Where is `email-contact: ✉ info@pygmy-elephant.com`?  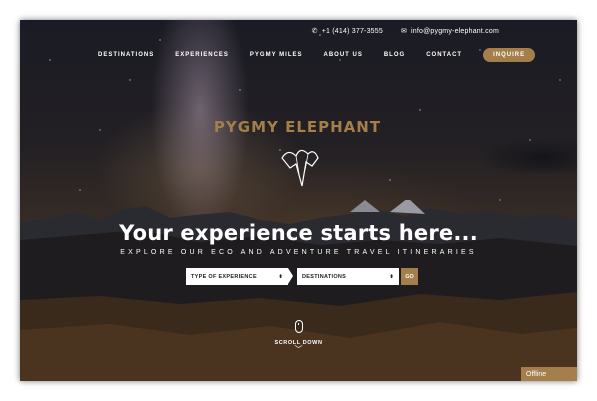 email-contact: ✉ info@pygmy-elephant.com is located at coordinates (450, 31).